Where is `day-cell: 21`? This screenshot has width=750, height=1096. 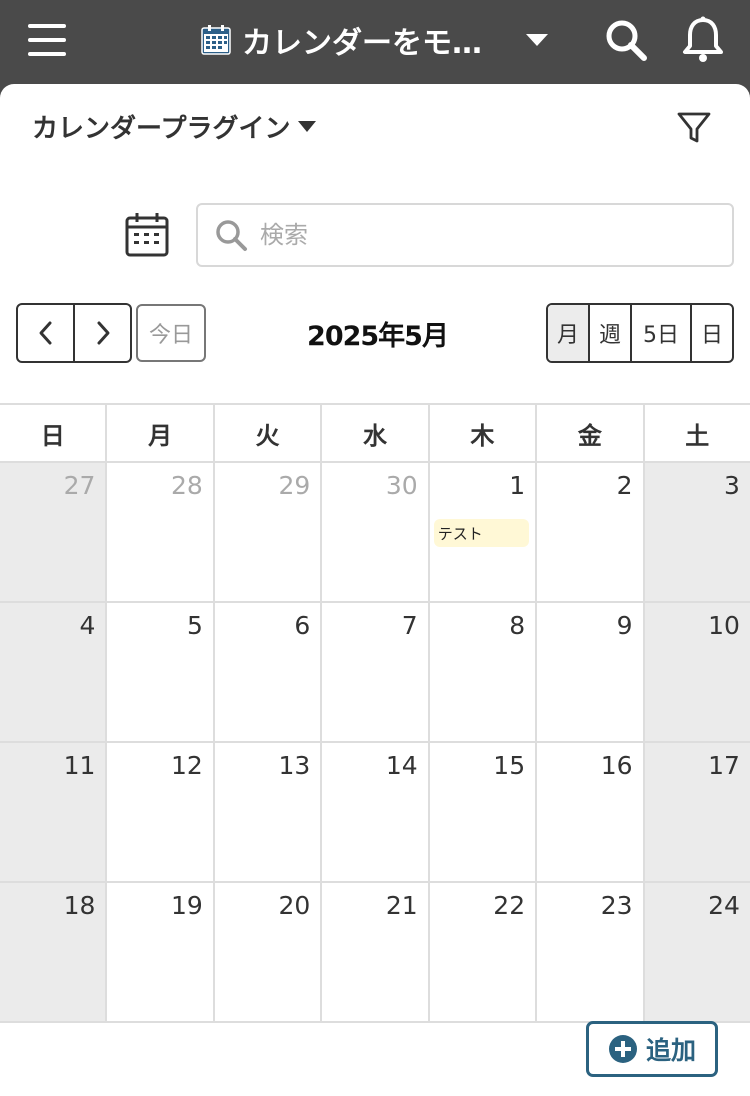 day-cell: 21 is located at coordinates (376, 952).